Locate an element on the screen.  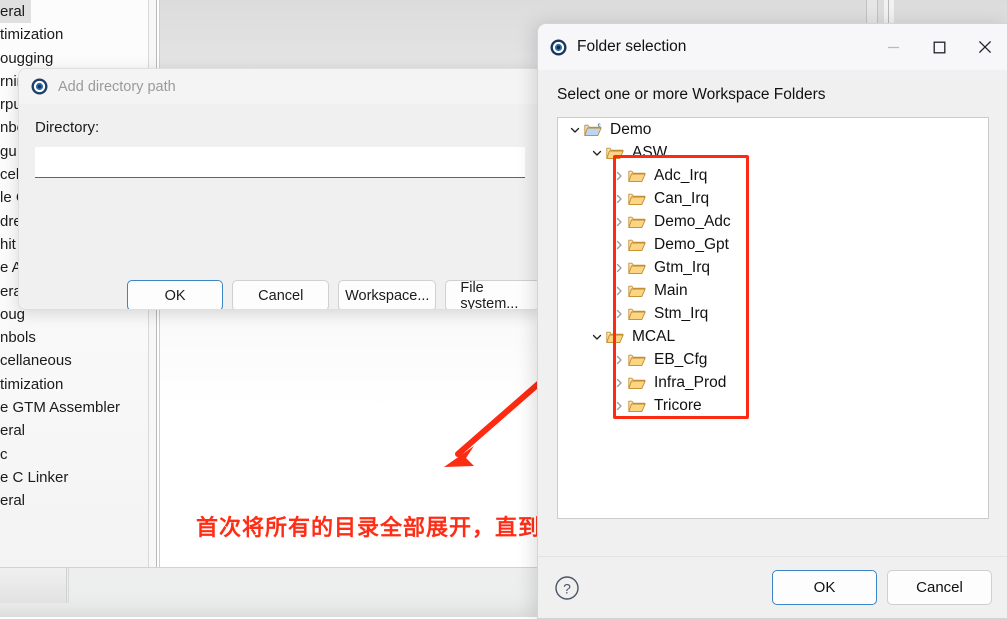
help-icon: ? is located at coordinates (567, 588).